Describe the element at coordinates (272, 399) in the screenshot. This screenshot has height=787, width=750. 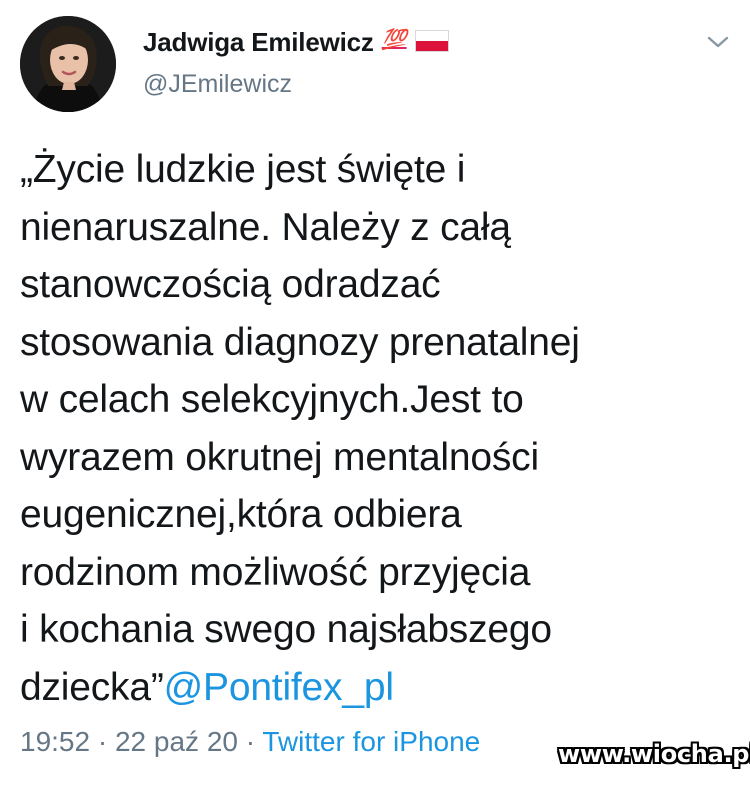
I see `tweet-text-line: w celach selekcyjnych.Jest to` at that location.